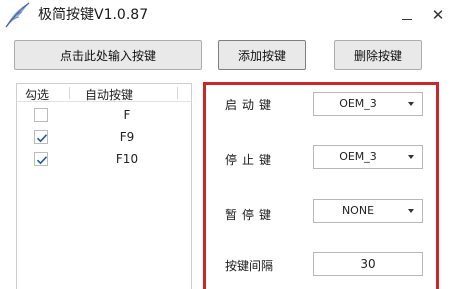  I want to click on pause-key-select: NONE, so click(368, 211).